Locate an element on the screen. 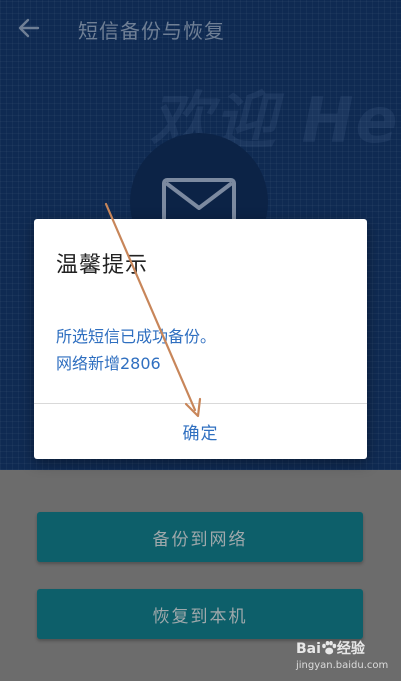  page-title: 短信备份与恢复 is located at coordinates (151, 31).